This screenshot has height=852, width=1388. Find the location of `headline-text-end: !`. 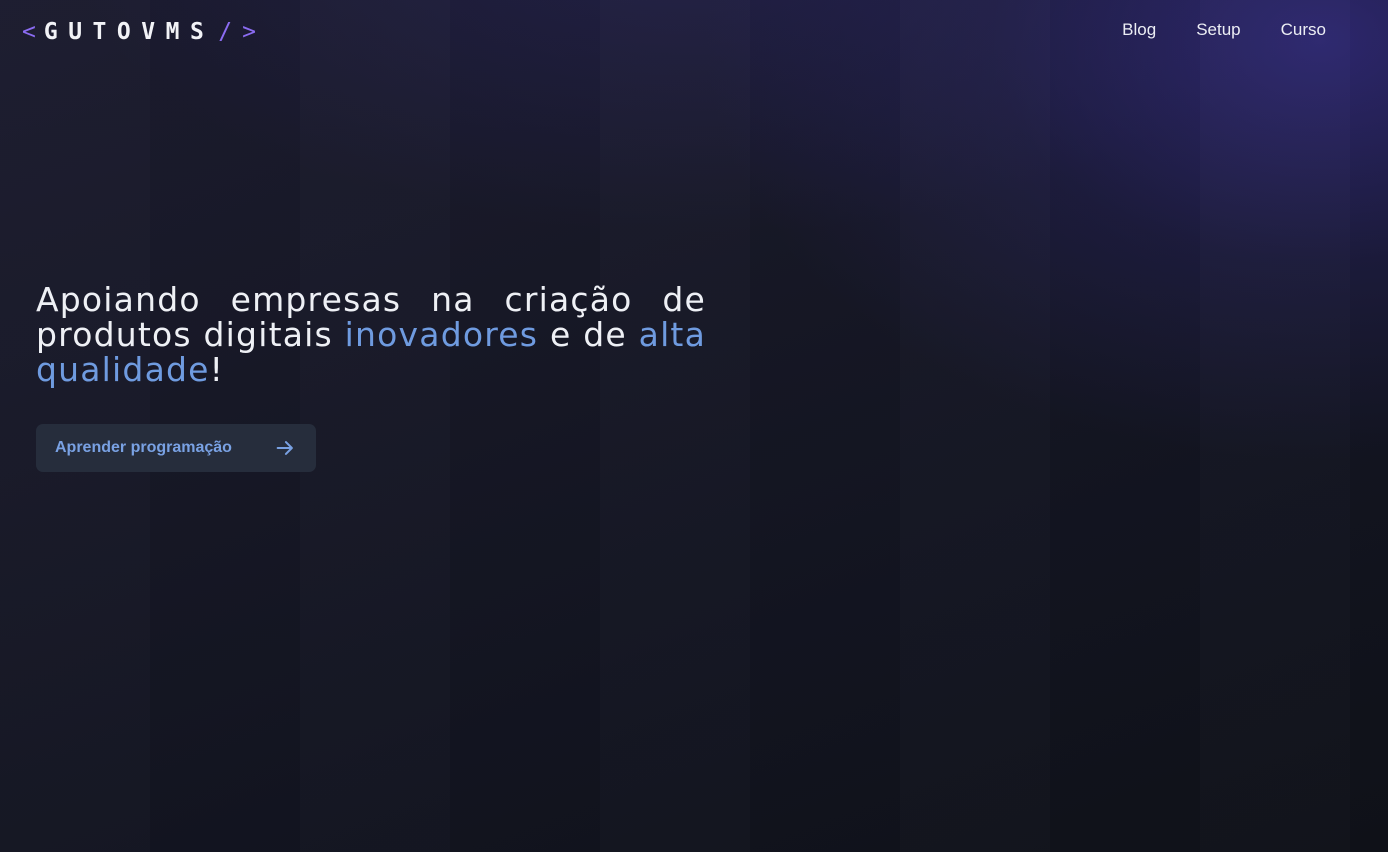

headline-text-end: ! is located at coordinates (217, 369).